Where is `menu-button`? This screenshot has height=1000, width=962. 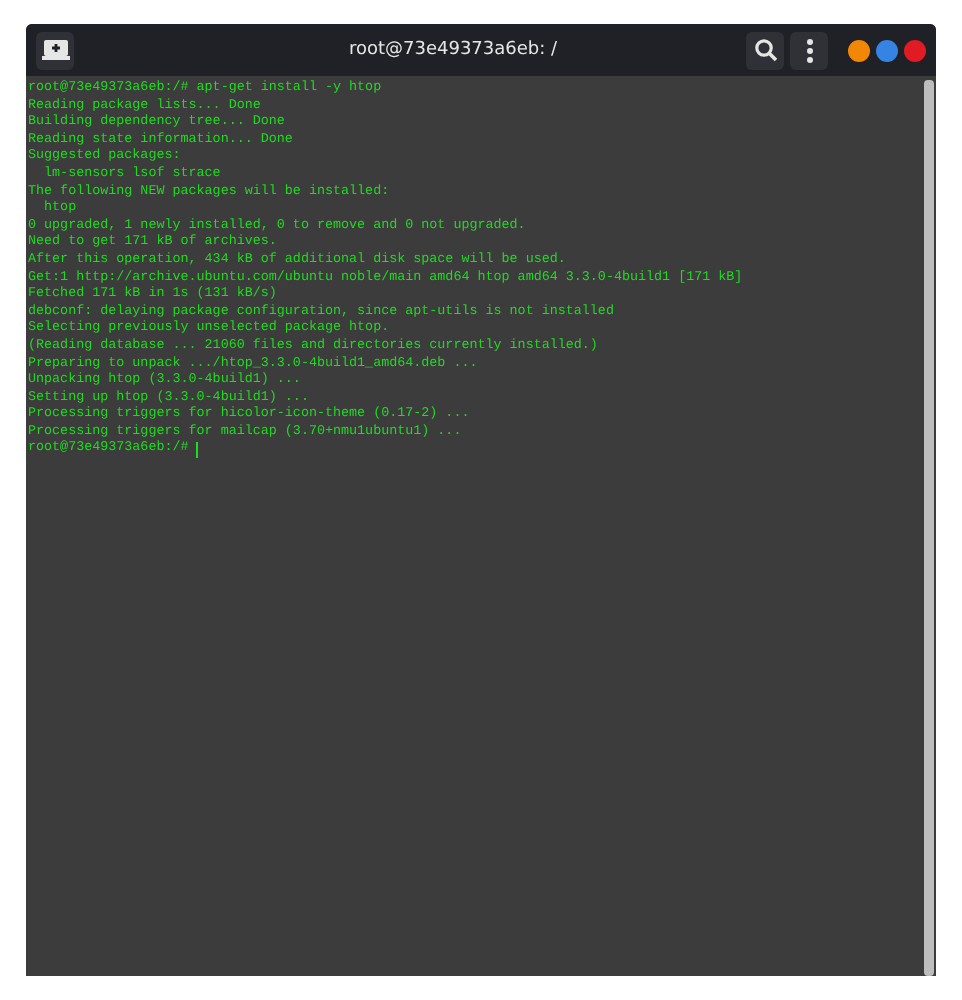 menu-button is located at coordinates (809, 50).